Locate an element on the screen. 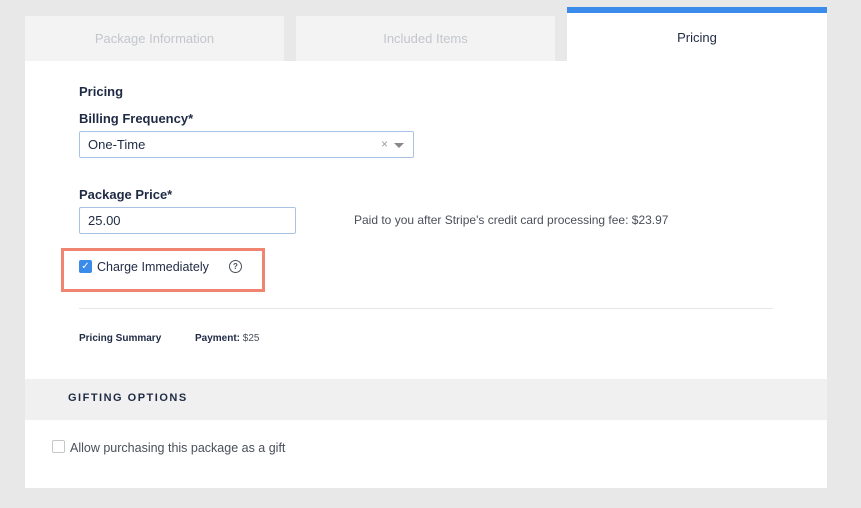 The image size is (861, 508). charge-immediately-checkbox: ✓ is located at coordinates (85, 266).